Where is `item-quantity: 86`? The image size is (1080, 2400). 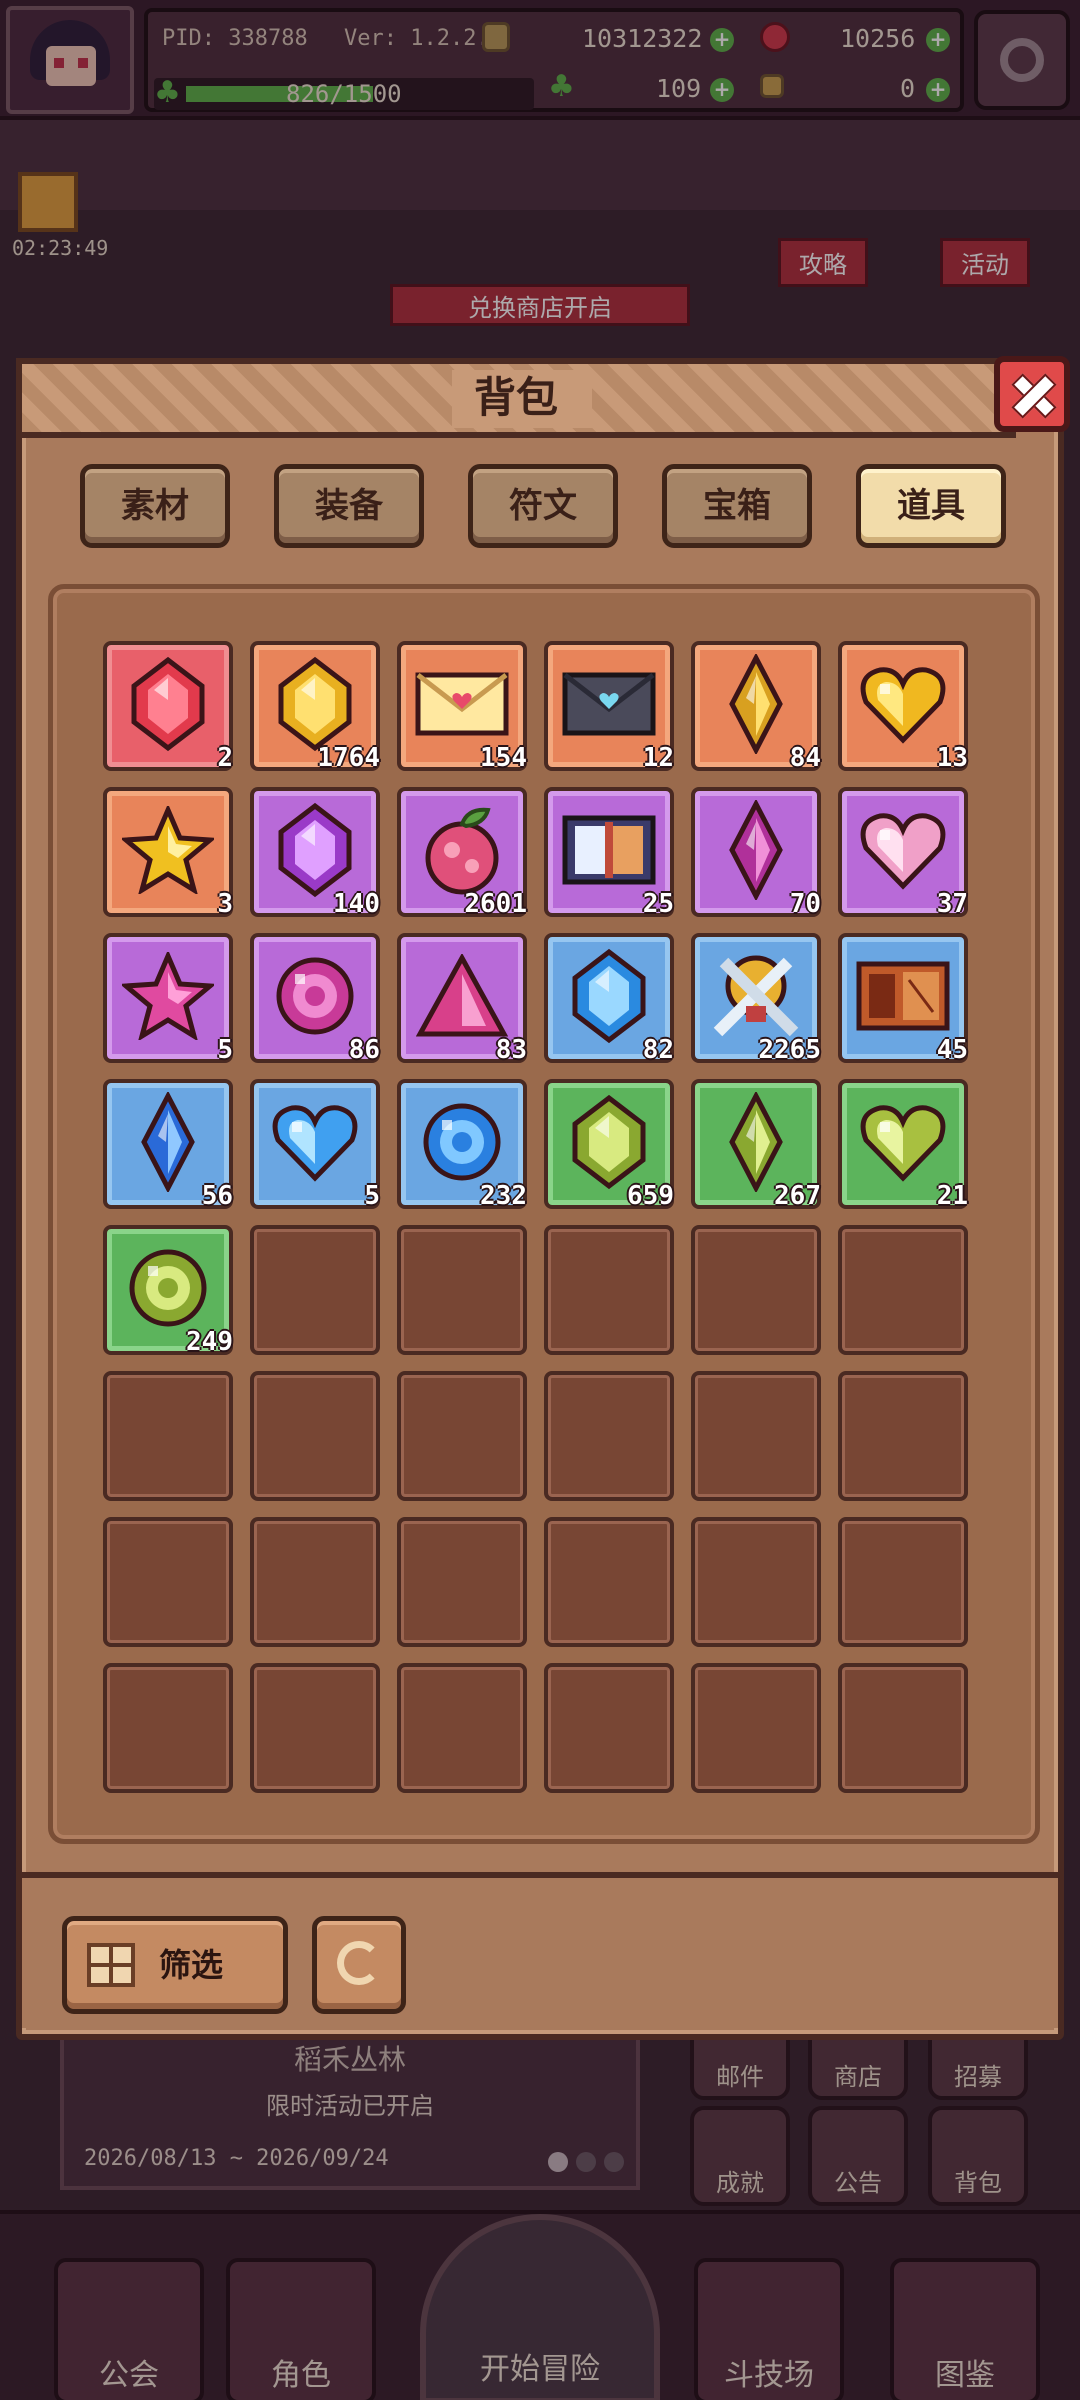
item-quantity: 86 is located at coordinates (364, 1050).